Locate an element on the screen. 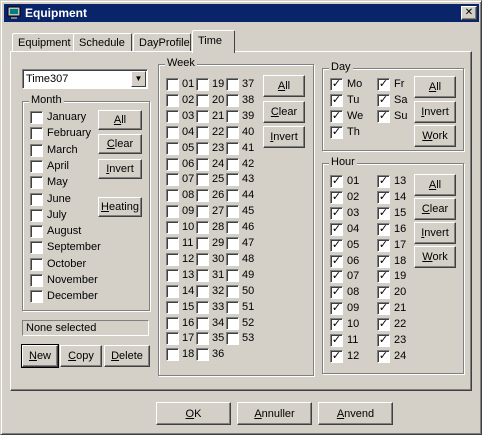 Image resolution: width=482 pixels, height=435 pixels. hour-checkbox-16: ✓ is located at coordinates (383, 229).